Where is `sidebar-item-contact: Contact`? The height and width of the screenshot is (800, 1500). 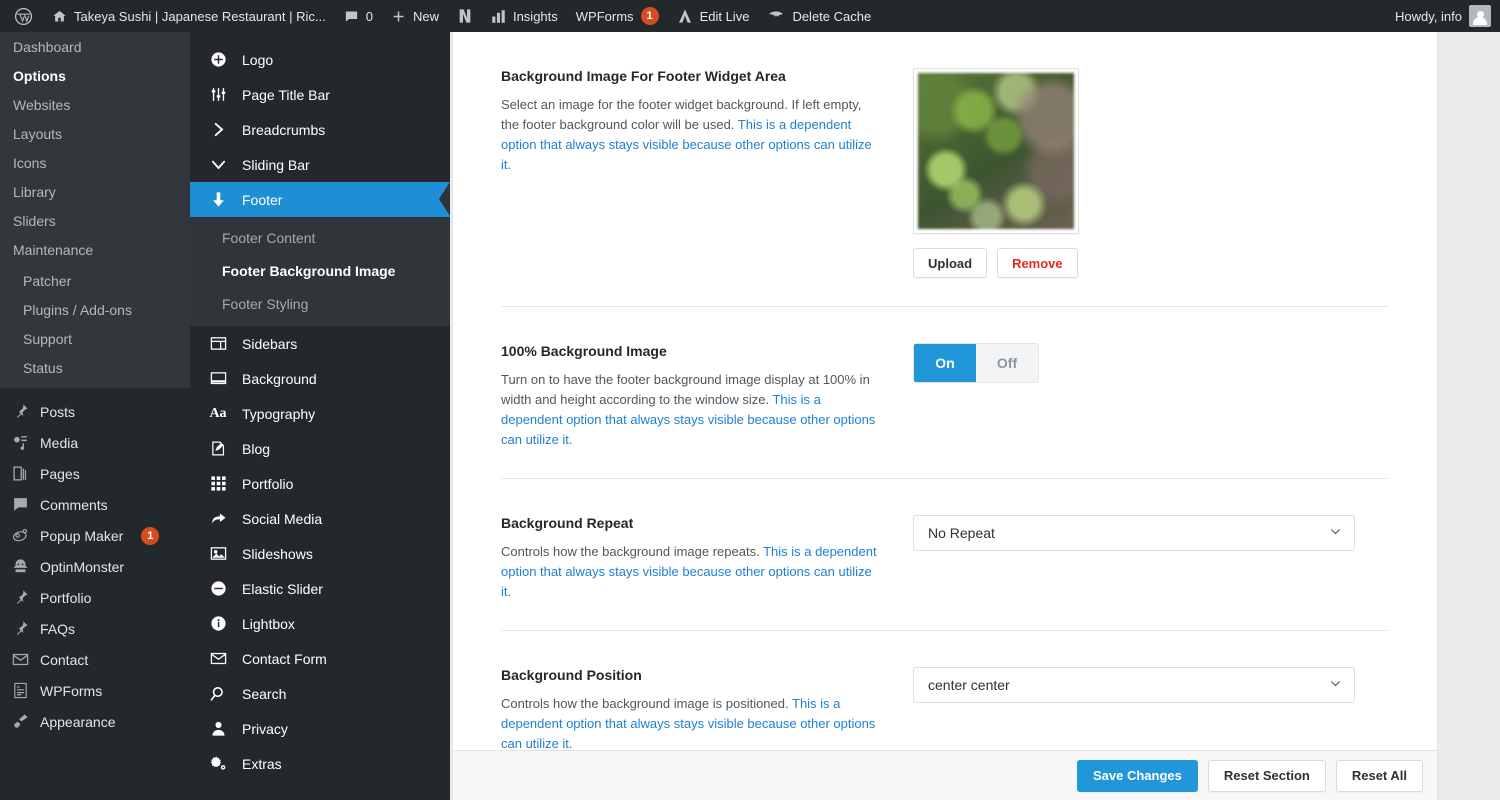
sidebar-item-contact: Contact is located at coordinates (95, 659).